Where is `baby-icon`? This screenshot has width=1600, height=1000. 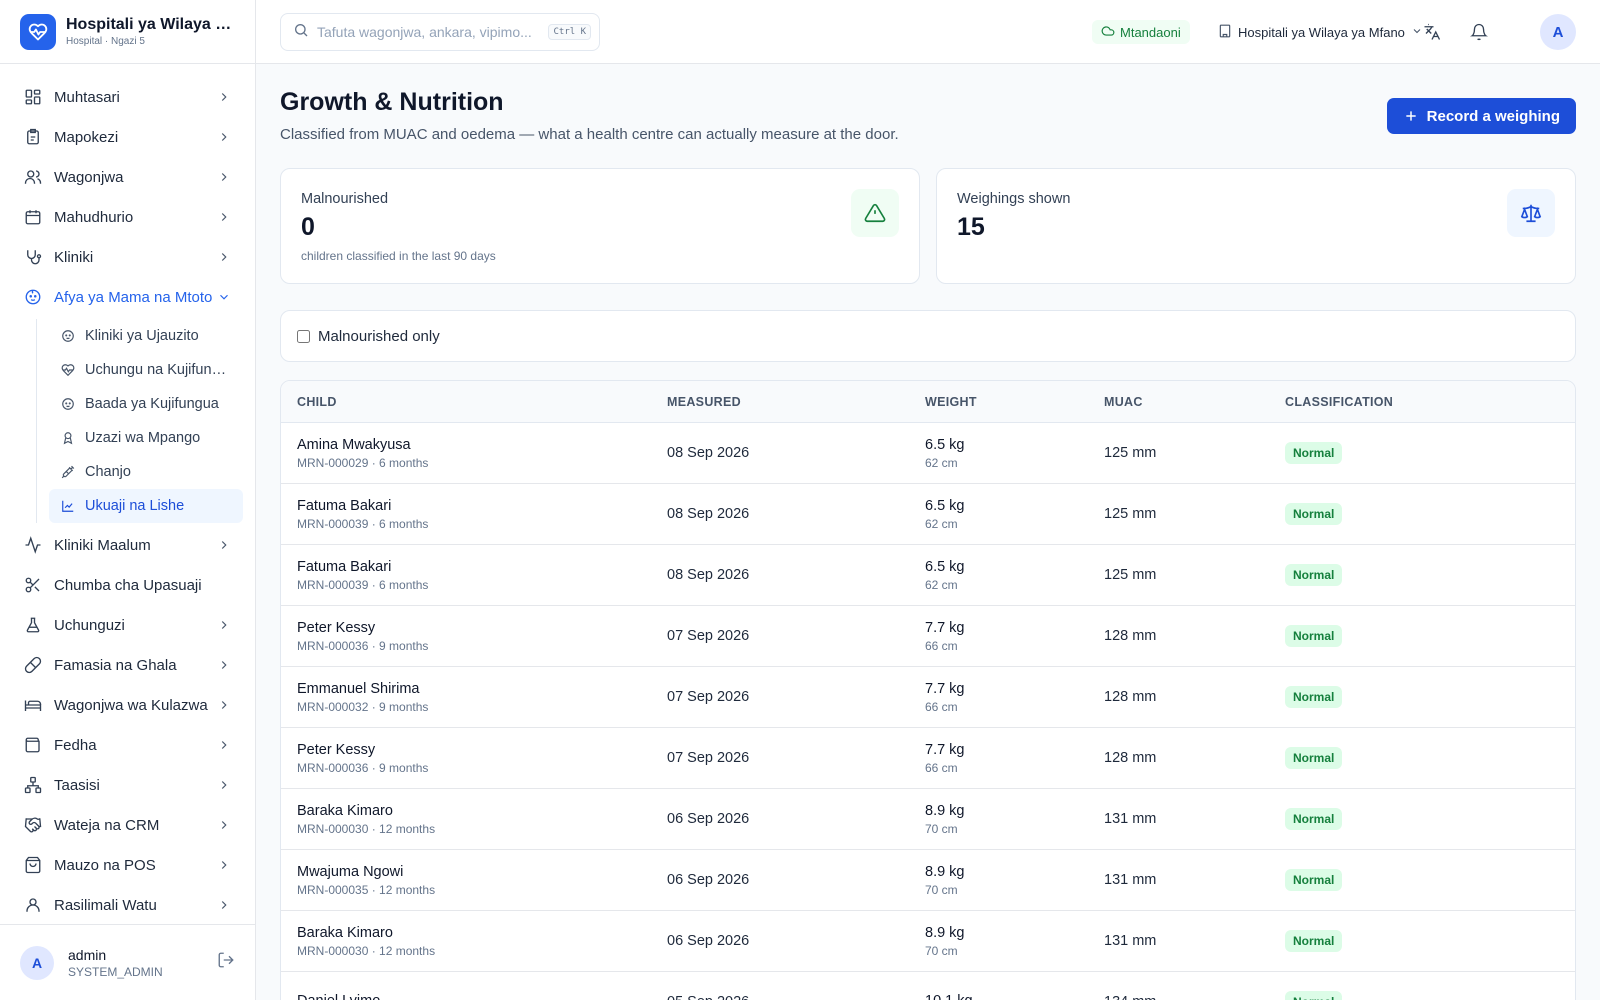
baby-icon is located at coordinates (68, 336).